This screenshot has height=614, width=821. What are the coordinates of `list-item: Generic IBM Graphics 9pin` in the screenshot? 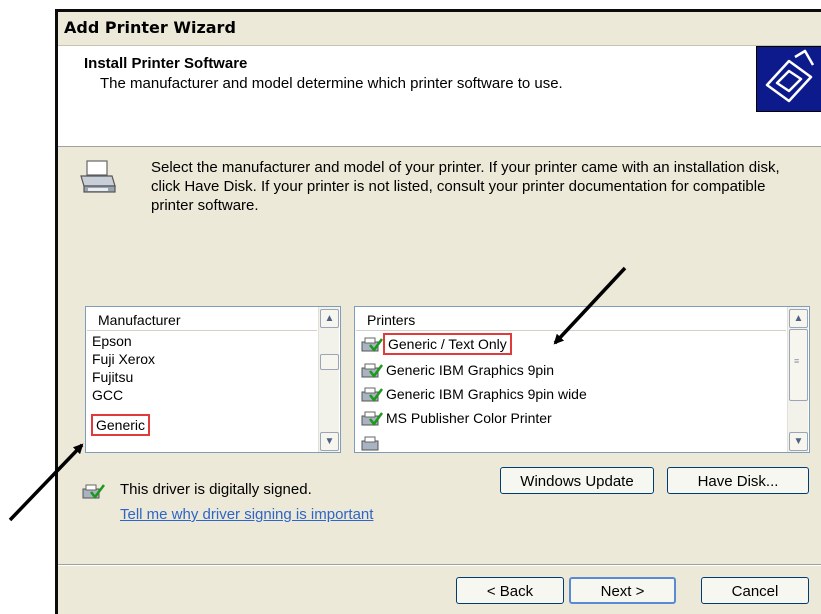 It's located at (457, 371).